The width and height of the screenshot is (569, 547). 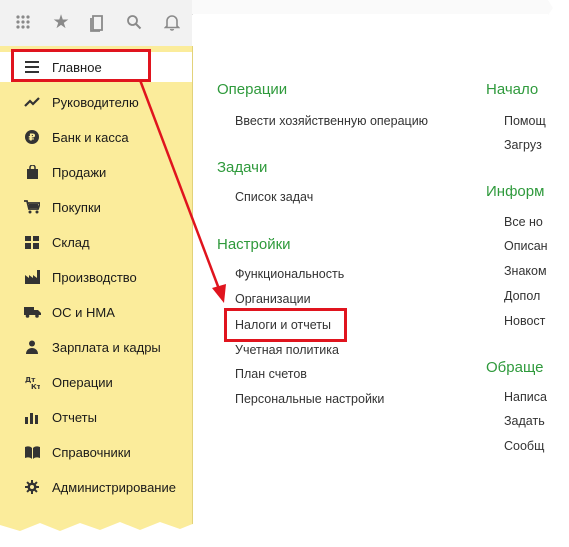 What do you see at coordinates (32, 172) in the screenshot?
I see `bag-icon` at bounding box center [32, 172].